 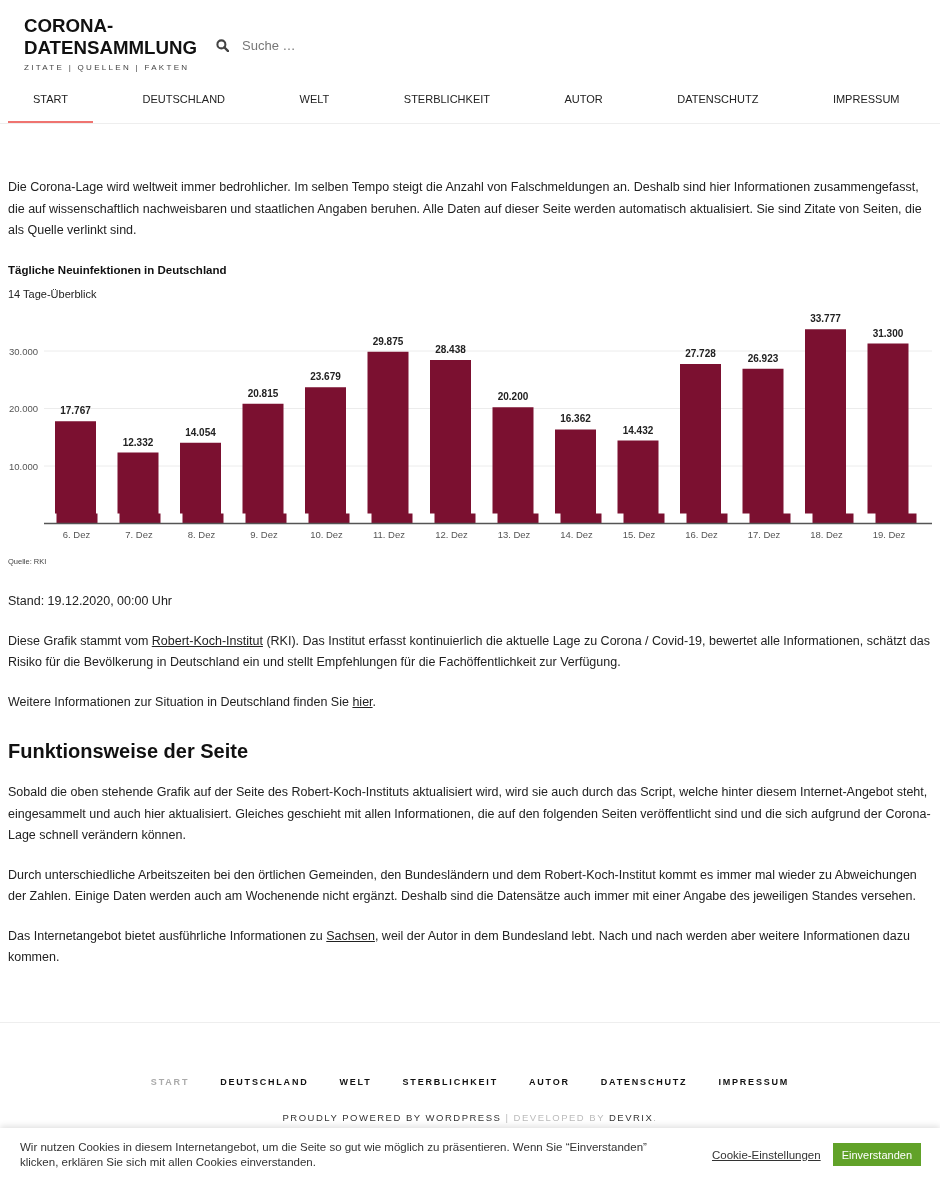 I want to click on x-axis-label: 14. Dez, so click(x=576, y=534).